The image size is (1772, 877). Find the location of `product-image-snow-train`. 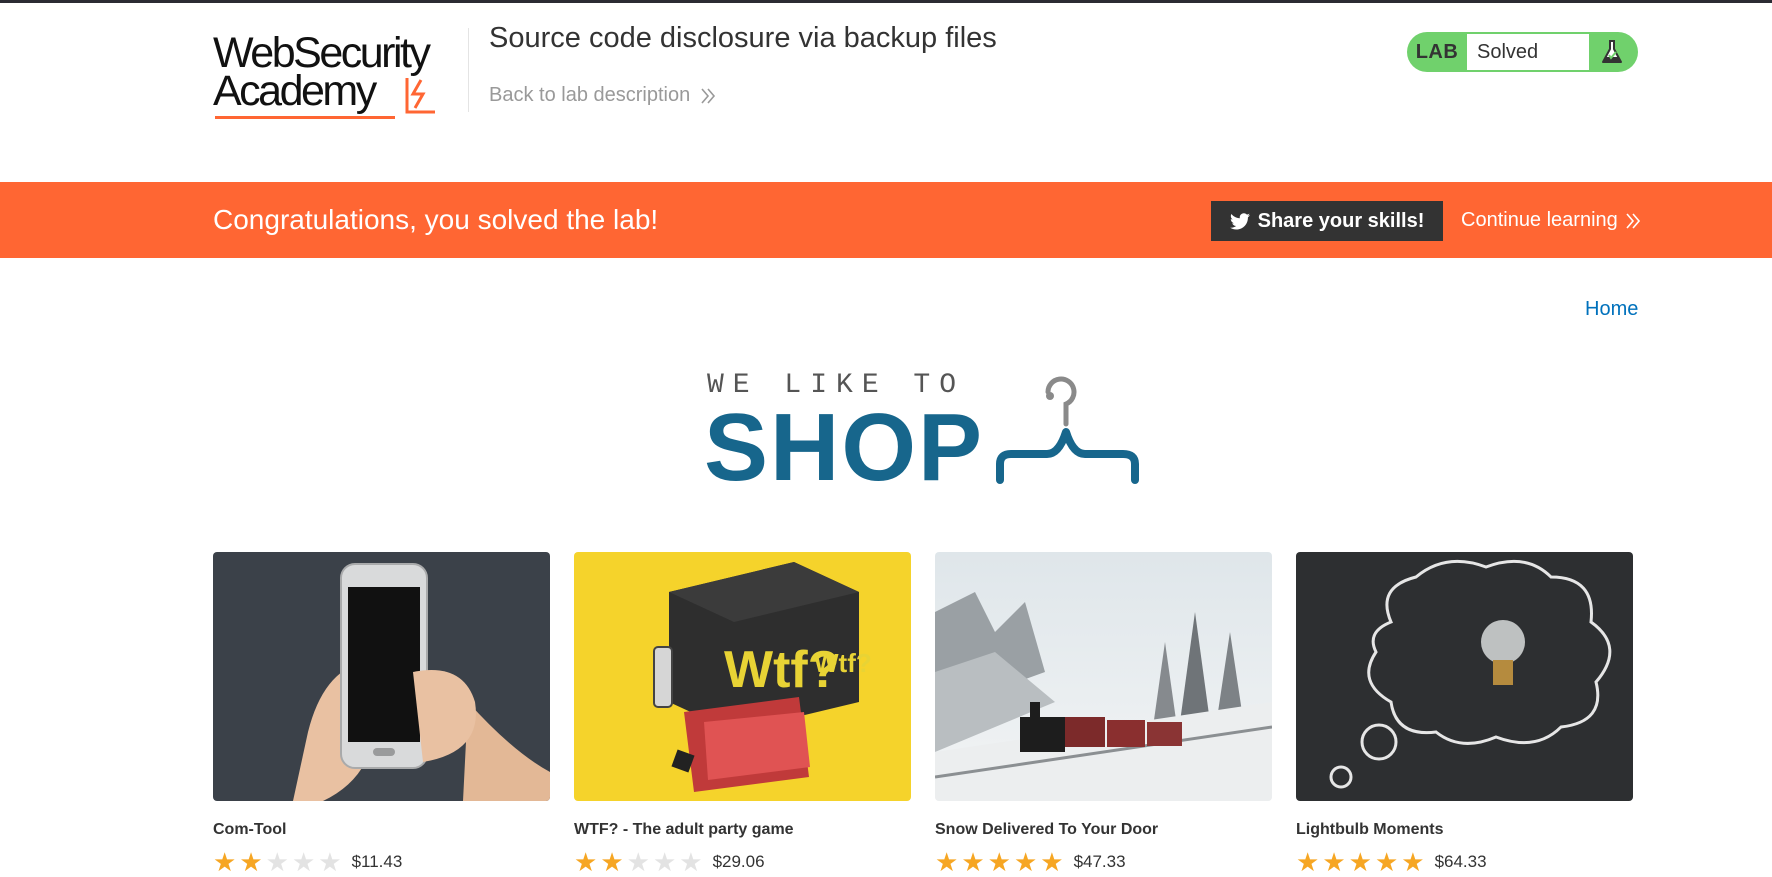

product-image-snow-train is located at coordinates (1103, 676).